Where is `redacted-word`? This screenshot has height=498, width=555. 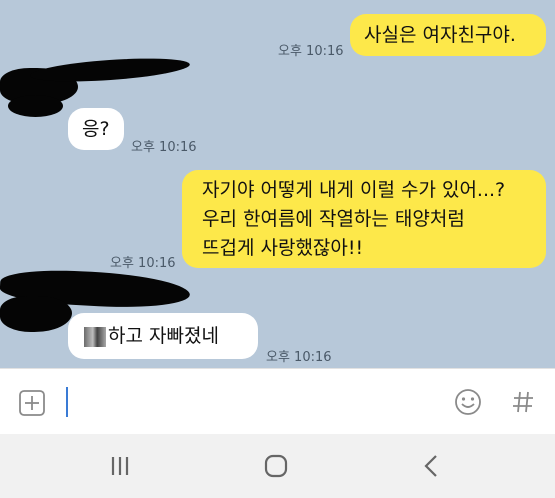
redacted-word is located at coordinates (95, 336).